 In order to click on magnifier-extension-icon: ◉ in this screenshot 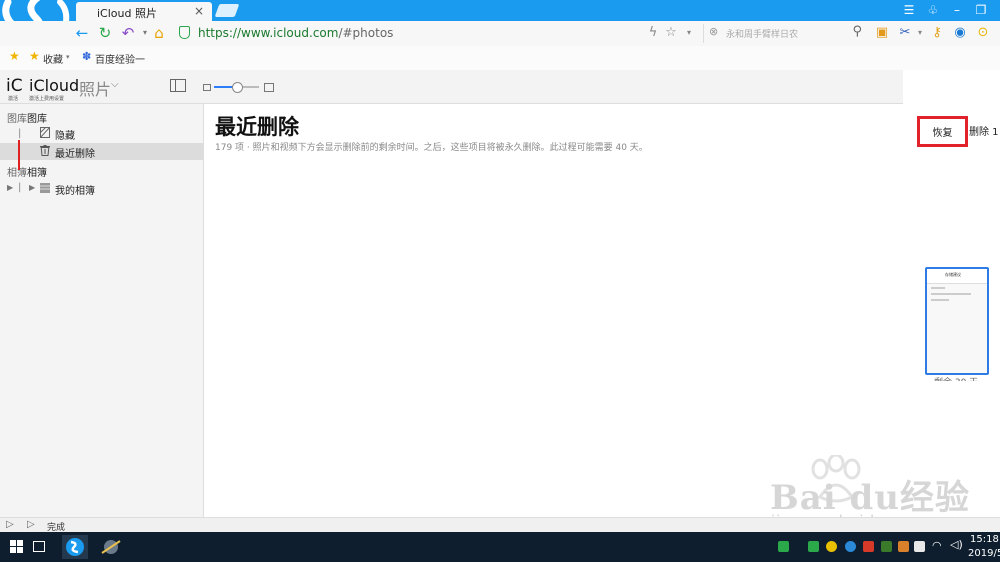, I will do `click(960, 33)`.